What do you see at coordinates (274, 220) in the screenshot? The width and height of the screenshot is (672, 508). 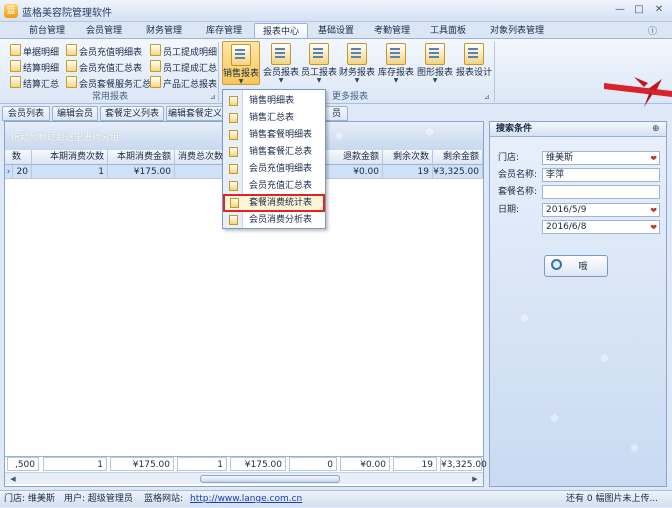 I see `menu-item-member-consumption-analysis: 会员消费分析表` at bounding box center [274, 220].